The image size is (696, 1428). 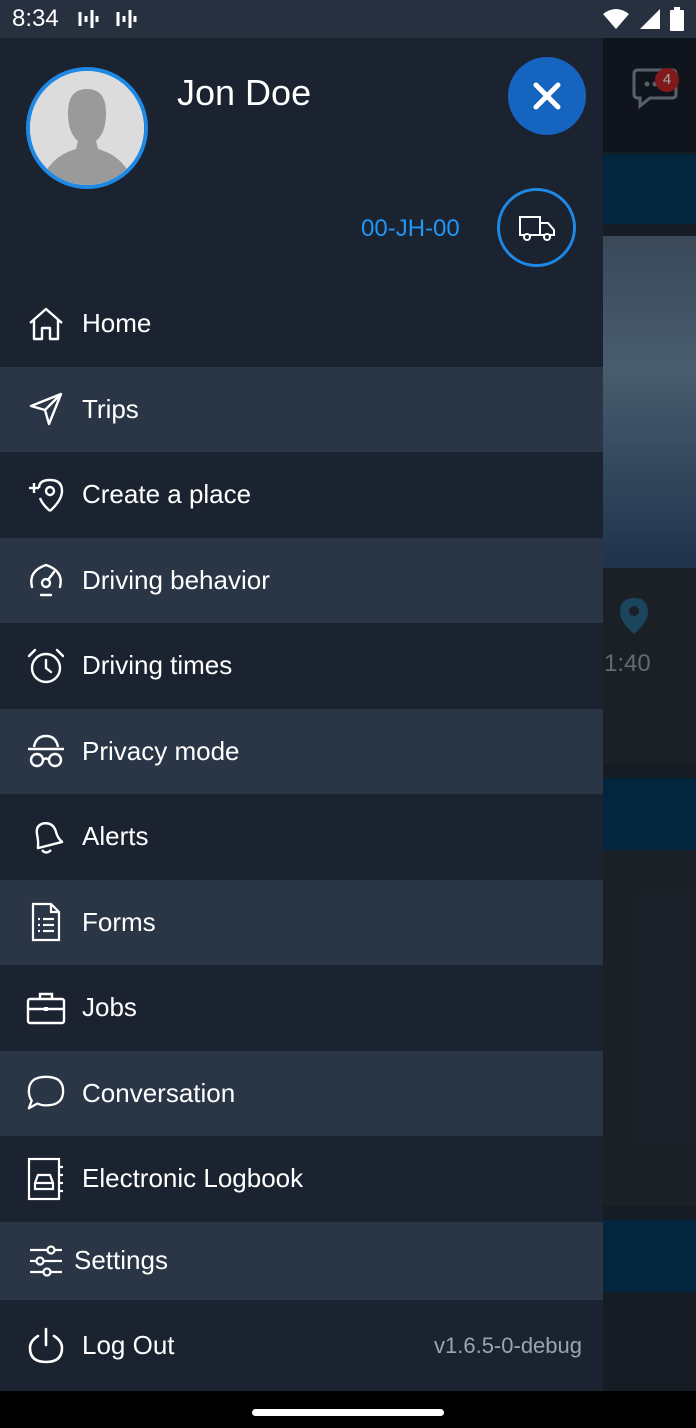 What do you see at coordinates (46, 666) in the screenshot?
I see `alarm-clock-icon` at bounding box center [46, 666].